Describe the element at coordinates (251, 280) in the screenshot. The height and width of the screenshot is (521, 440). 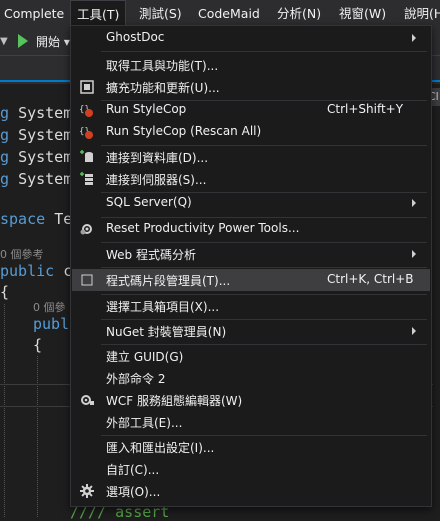
I see `menu-item-code-snippets-manager: 程式碼片段管理員(T)... Ctrl+K, Ctrl+B` at that location.